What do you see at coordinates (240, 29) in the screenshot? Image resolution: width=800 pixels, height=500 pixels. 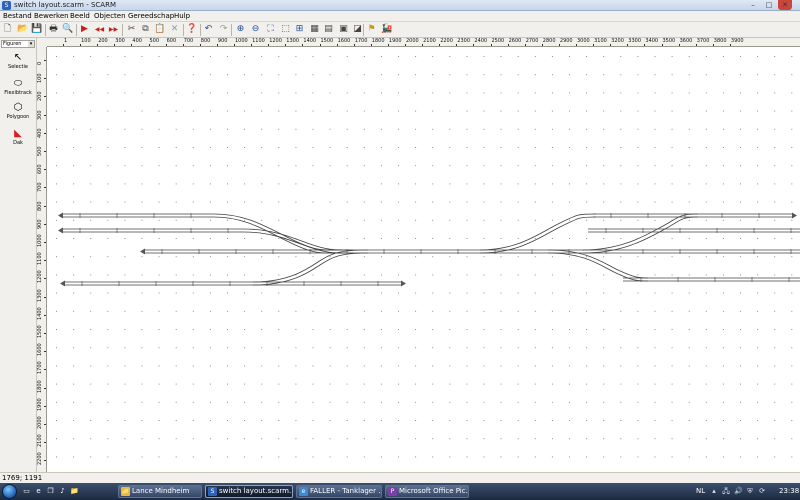 I see `zoom-in-button: ⊕` at bounding box center [240, 29].